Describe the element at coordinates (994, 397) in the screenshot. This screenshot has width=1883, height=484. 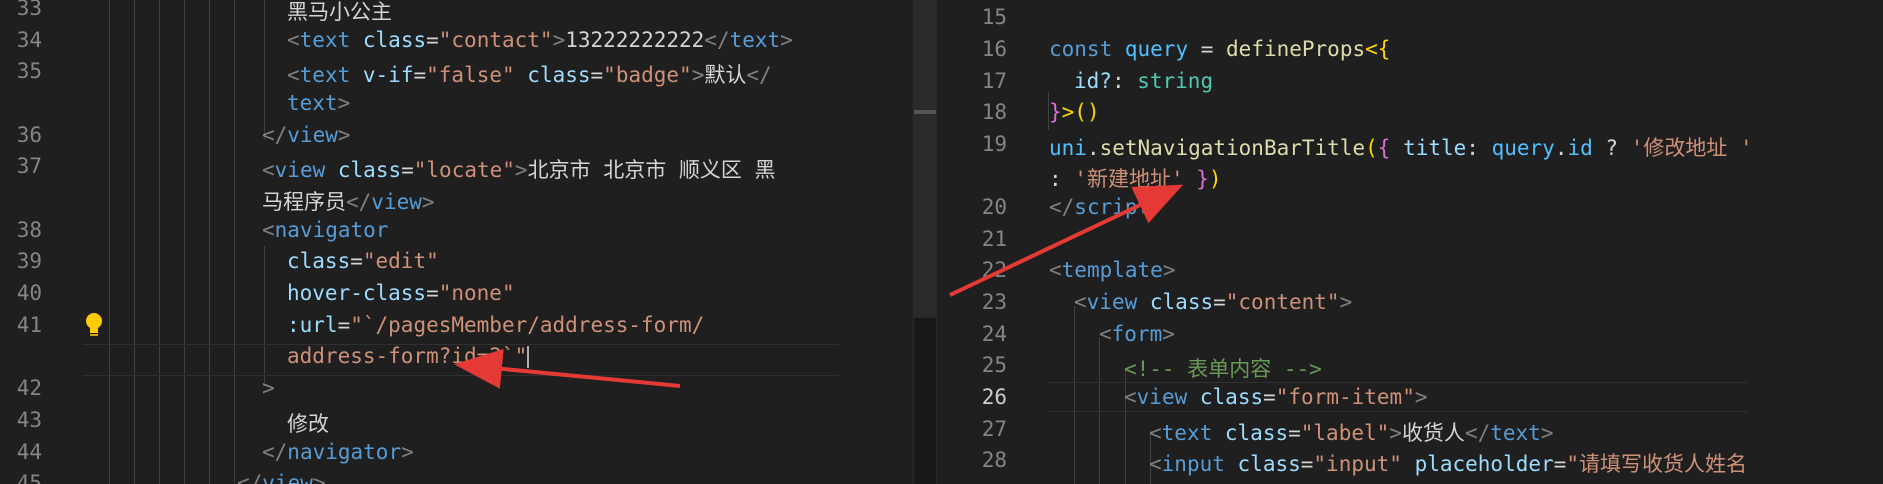
I see `line-number-active: 26` at that location.